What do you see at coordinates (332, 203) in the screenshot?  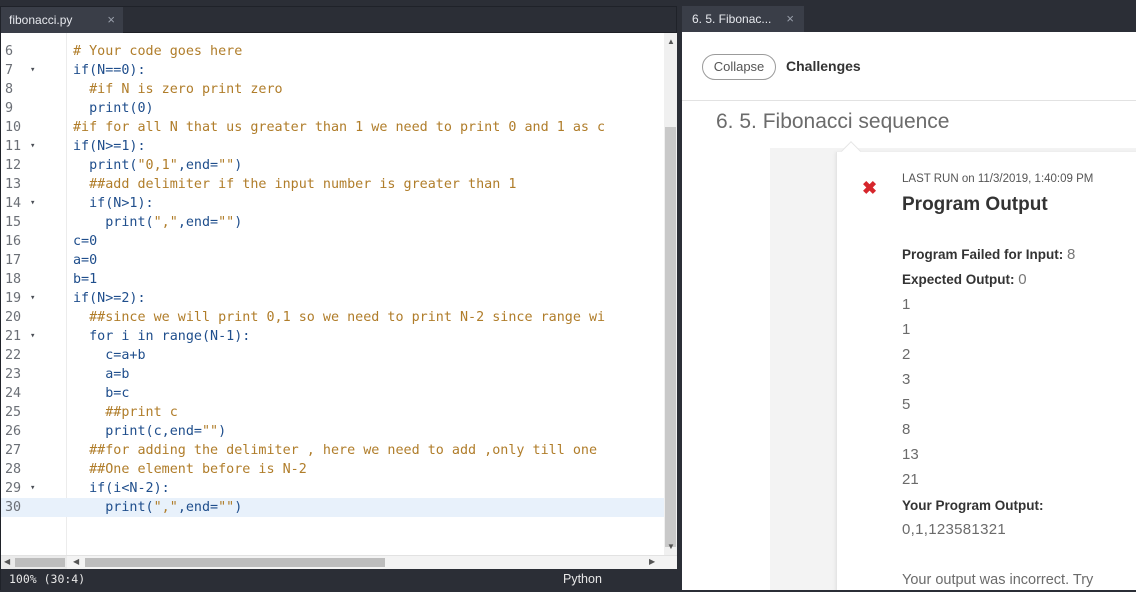 I see `code-line: 14 ▾ if(N>1):` at bounding box center [332, 203].